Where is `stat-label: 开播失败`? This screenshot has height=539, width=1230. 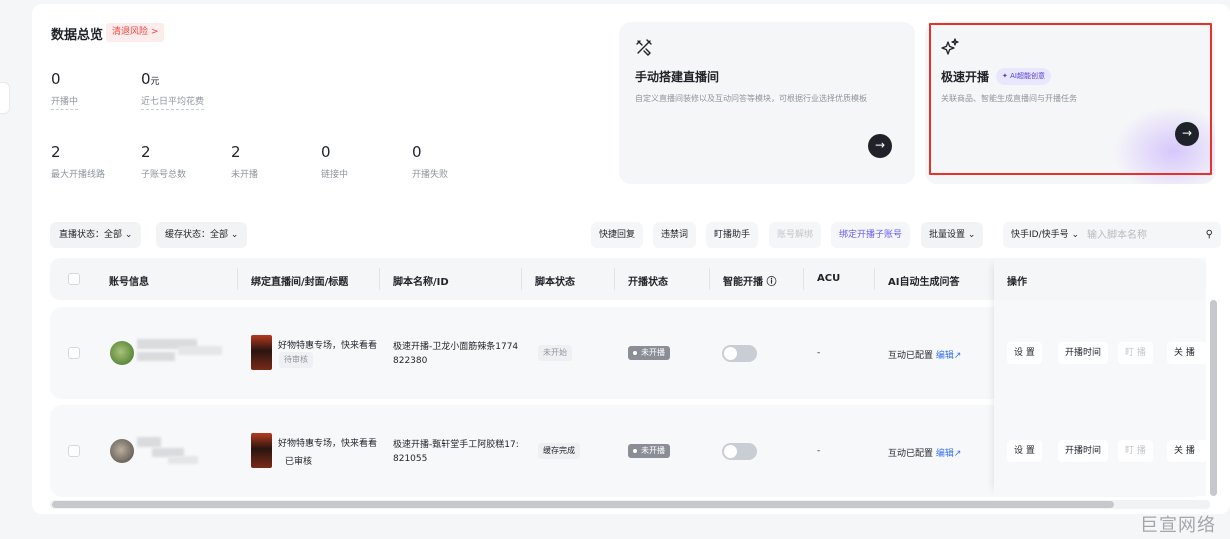 stat-label: 开播失败 is located at coordinates (430, 175).